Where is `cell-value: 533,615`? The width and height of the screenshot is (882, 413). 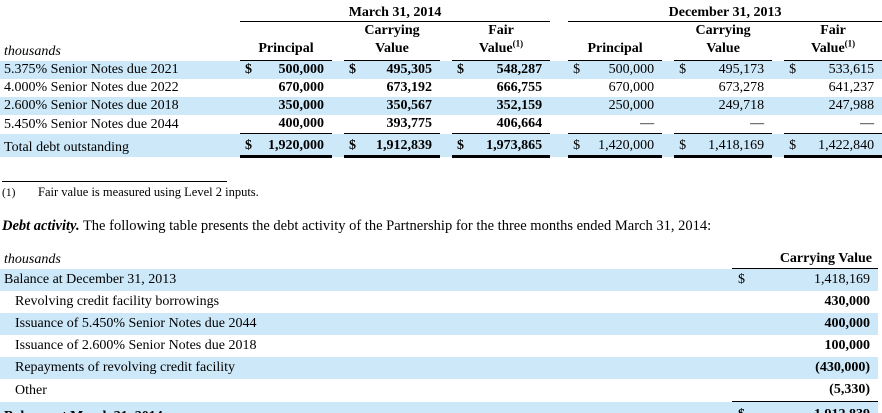 cell-value: 533,615 is located at coordinates (844, 69).